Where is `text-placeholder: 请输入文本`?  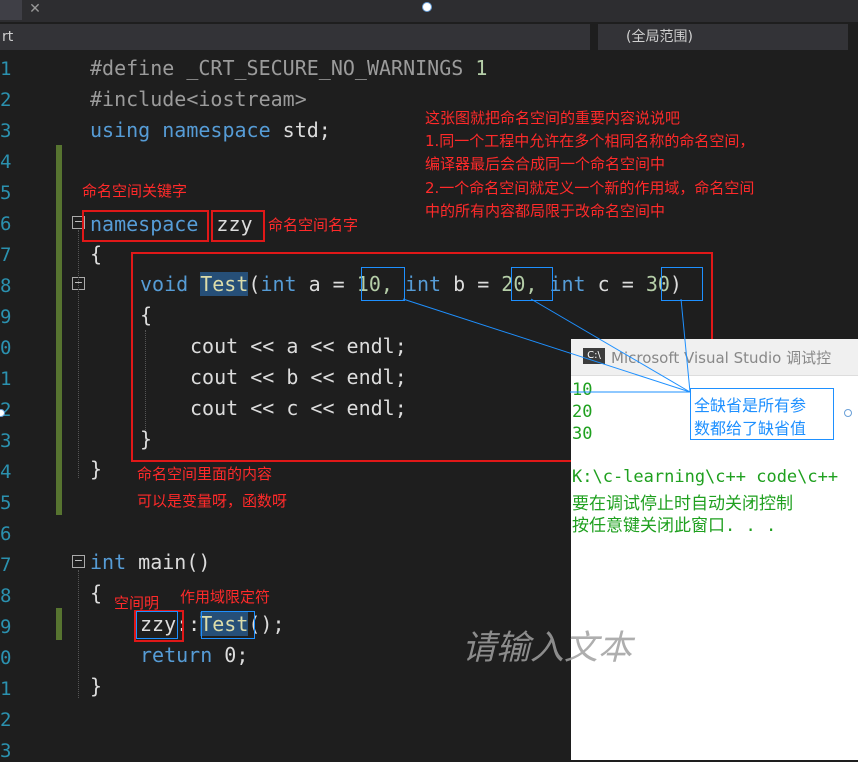
text-placeholder: 请输入文本 is located at coordinates (547, 644).